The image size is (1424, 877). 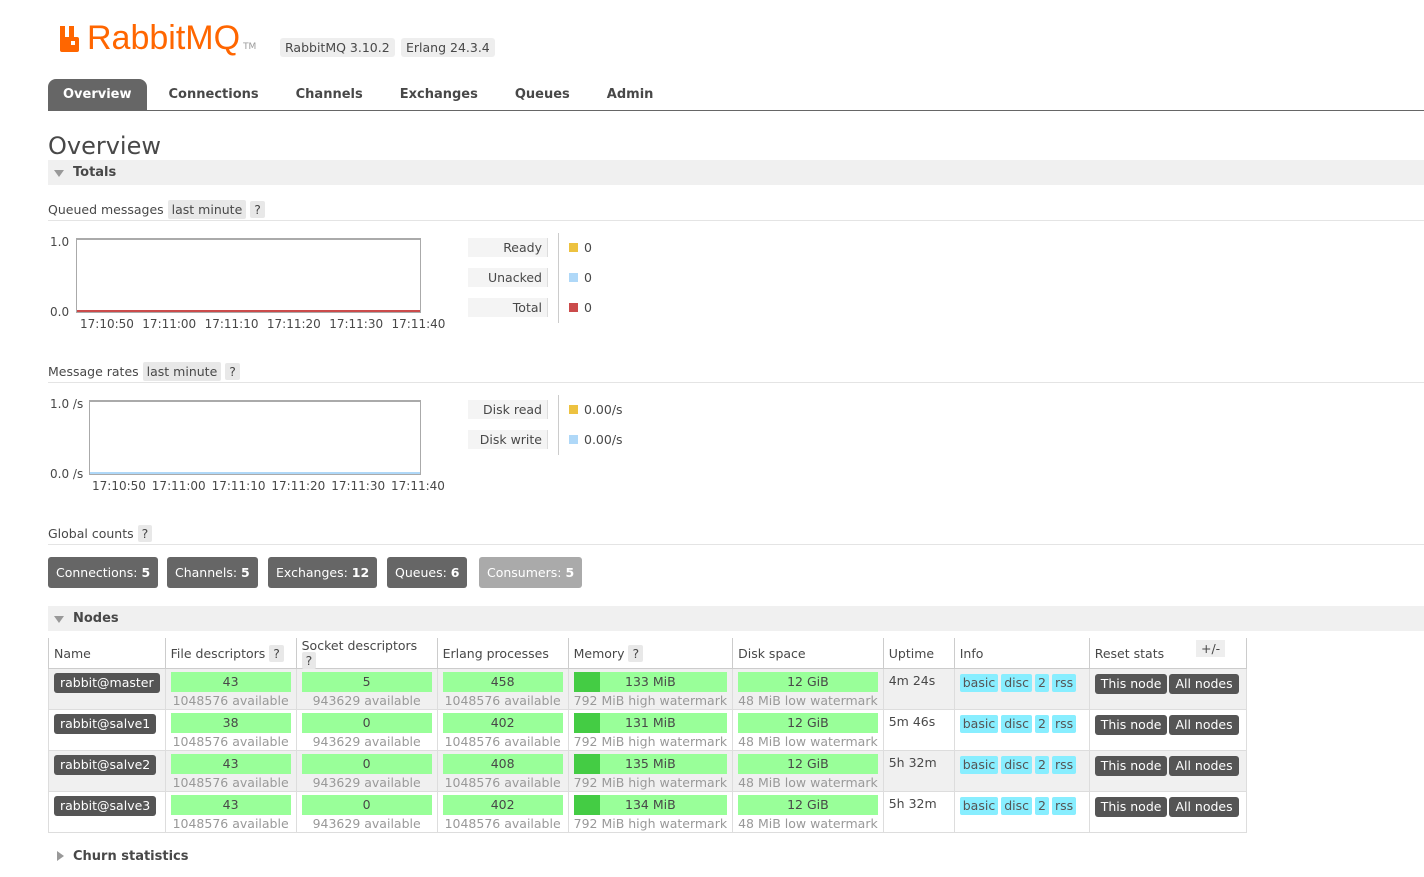 I want to click on exchanges-count-button: Exchanges: 12, so click(x=323, y=572).